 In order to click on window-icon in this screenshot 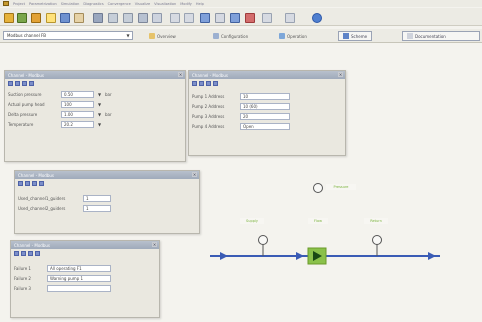, I will do `click(235, 18)`.